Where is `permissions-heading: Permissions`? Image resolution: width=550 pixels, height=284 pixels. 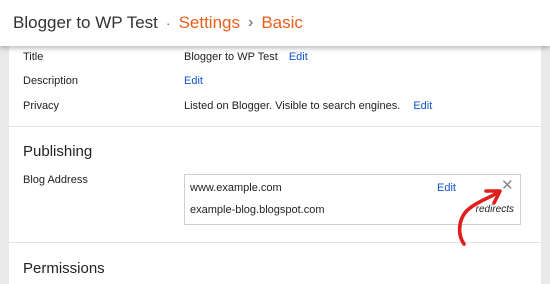 permissions-heading: Permissions is located at coordinates (64, 268).